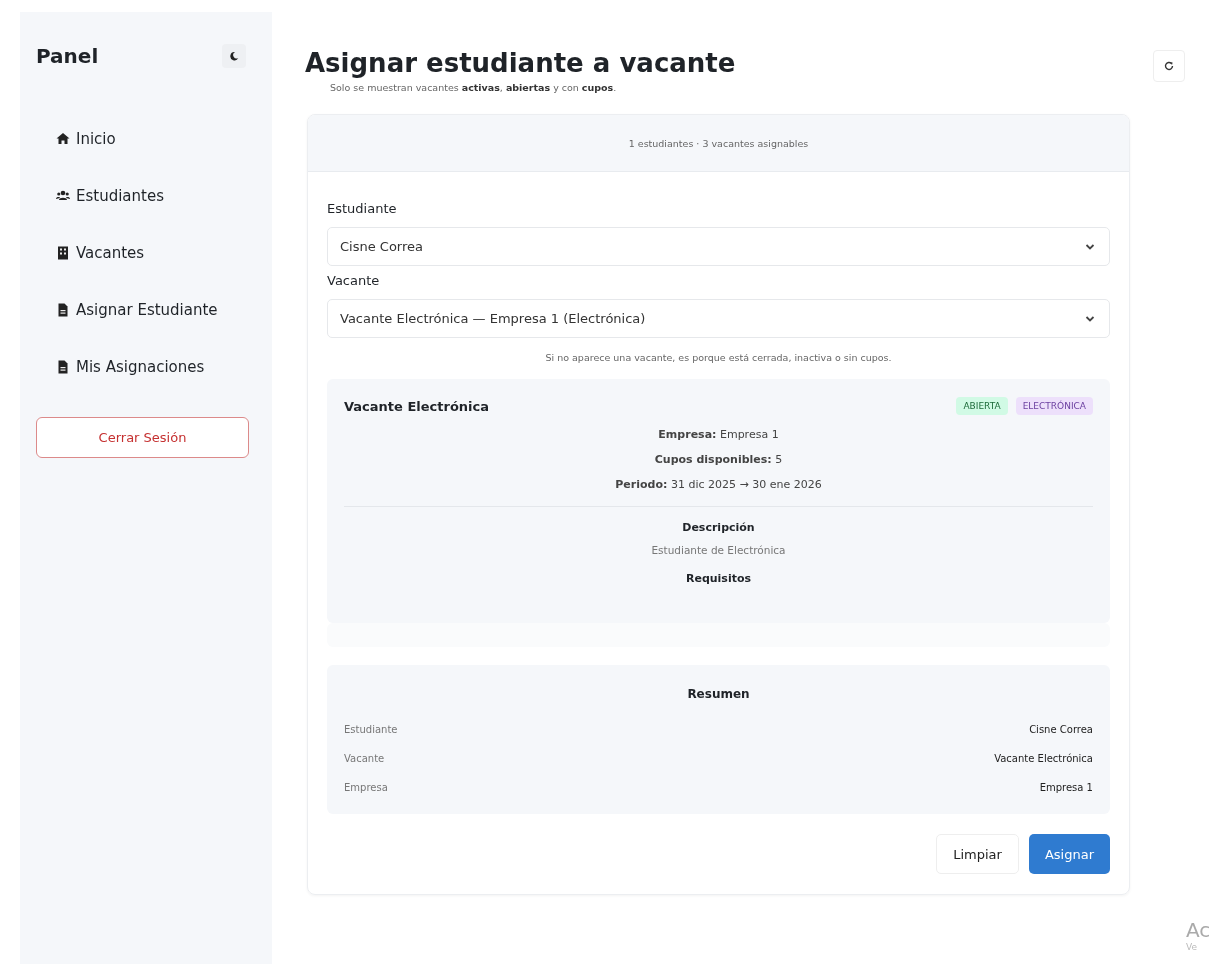  Describe the element at coordinates (364, 758) in the screenshot. I see `summary-label: Vacante` at that location.